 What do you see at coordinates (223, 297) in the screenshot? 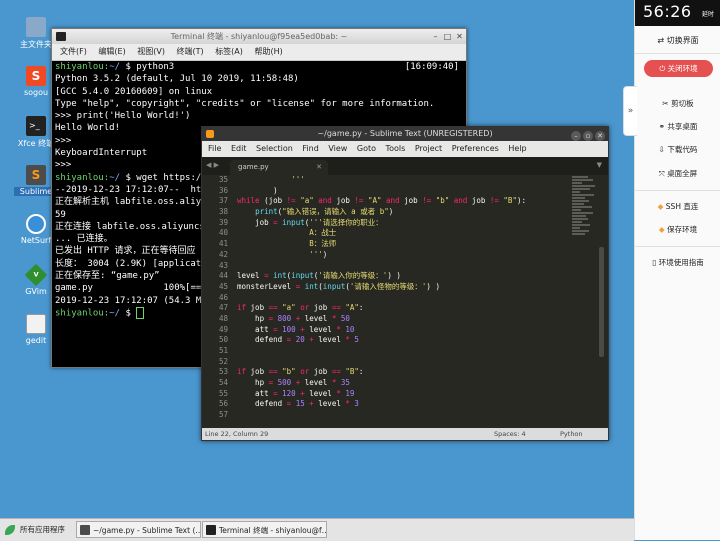
I see `line-number: 46` at bounding box center [223, 297].